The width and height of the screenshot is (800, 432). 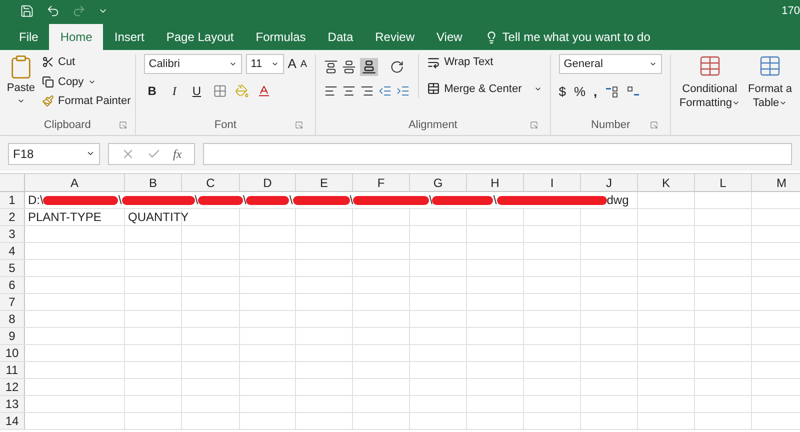 What do you see at coordinates (265, 64) in the screenshot?
I see `font-size-field: 11` at bounding box center [265, 64].